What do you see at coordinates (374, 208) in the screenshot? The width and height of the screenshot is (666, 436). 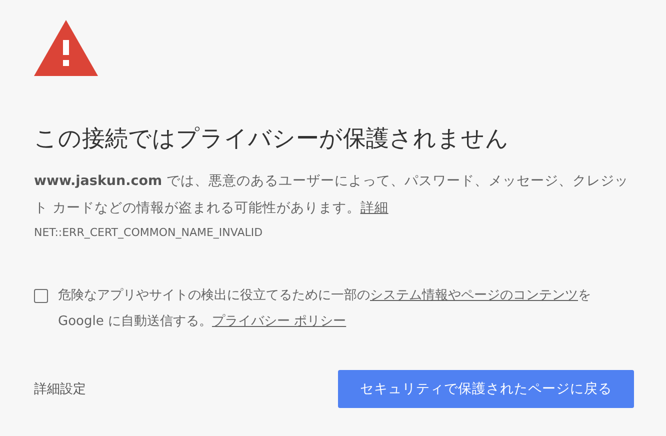 I see `link: 詳細` at bounding box center [374, 208].